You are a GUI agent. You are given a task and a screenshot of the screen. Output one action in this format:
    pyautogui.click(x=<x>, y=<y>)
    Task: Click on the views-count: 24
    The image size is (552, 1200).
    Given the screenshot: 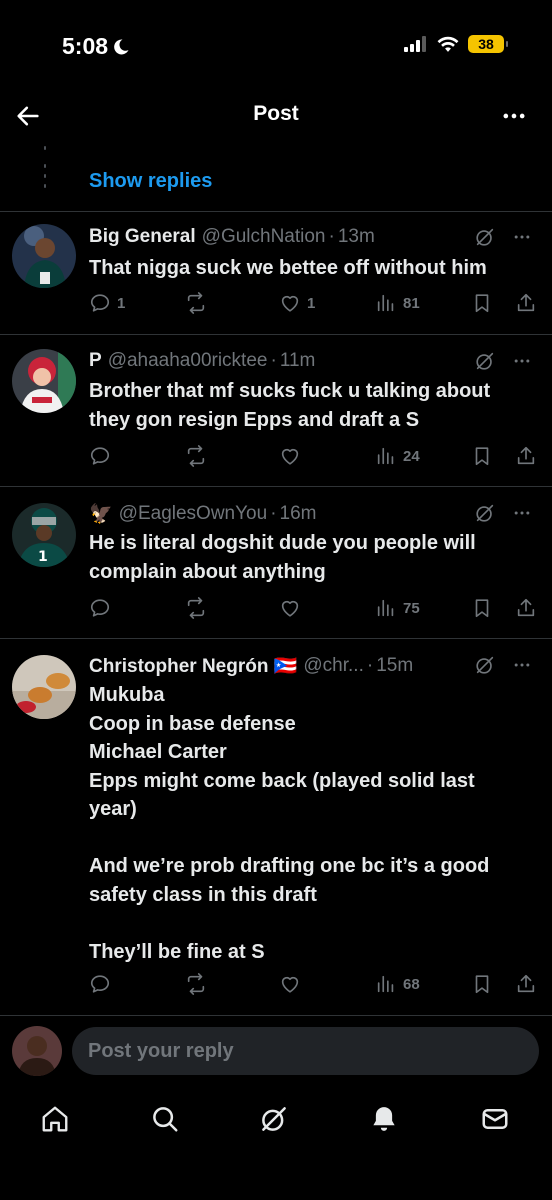 What is the action you would take?
    pyautogui.click(x=411, y=456)
    